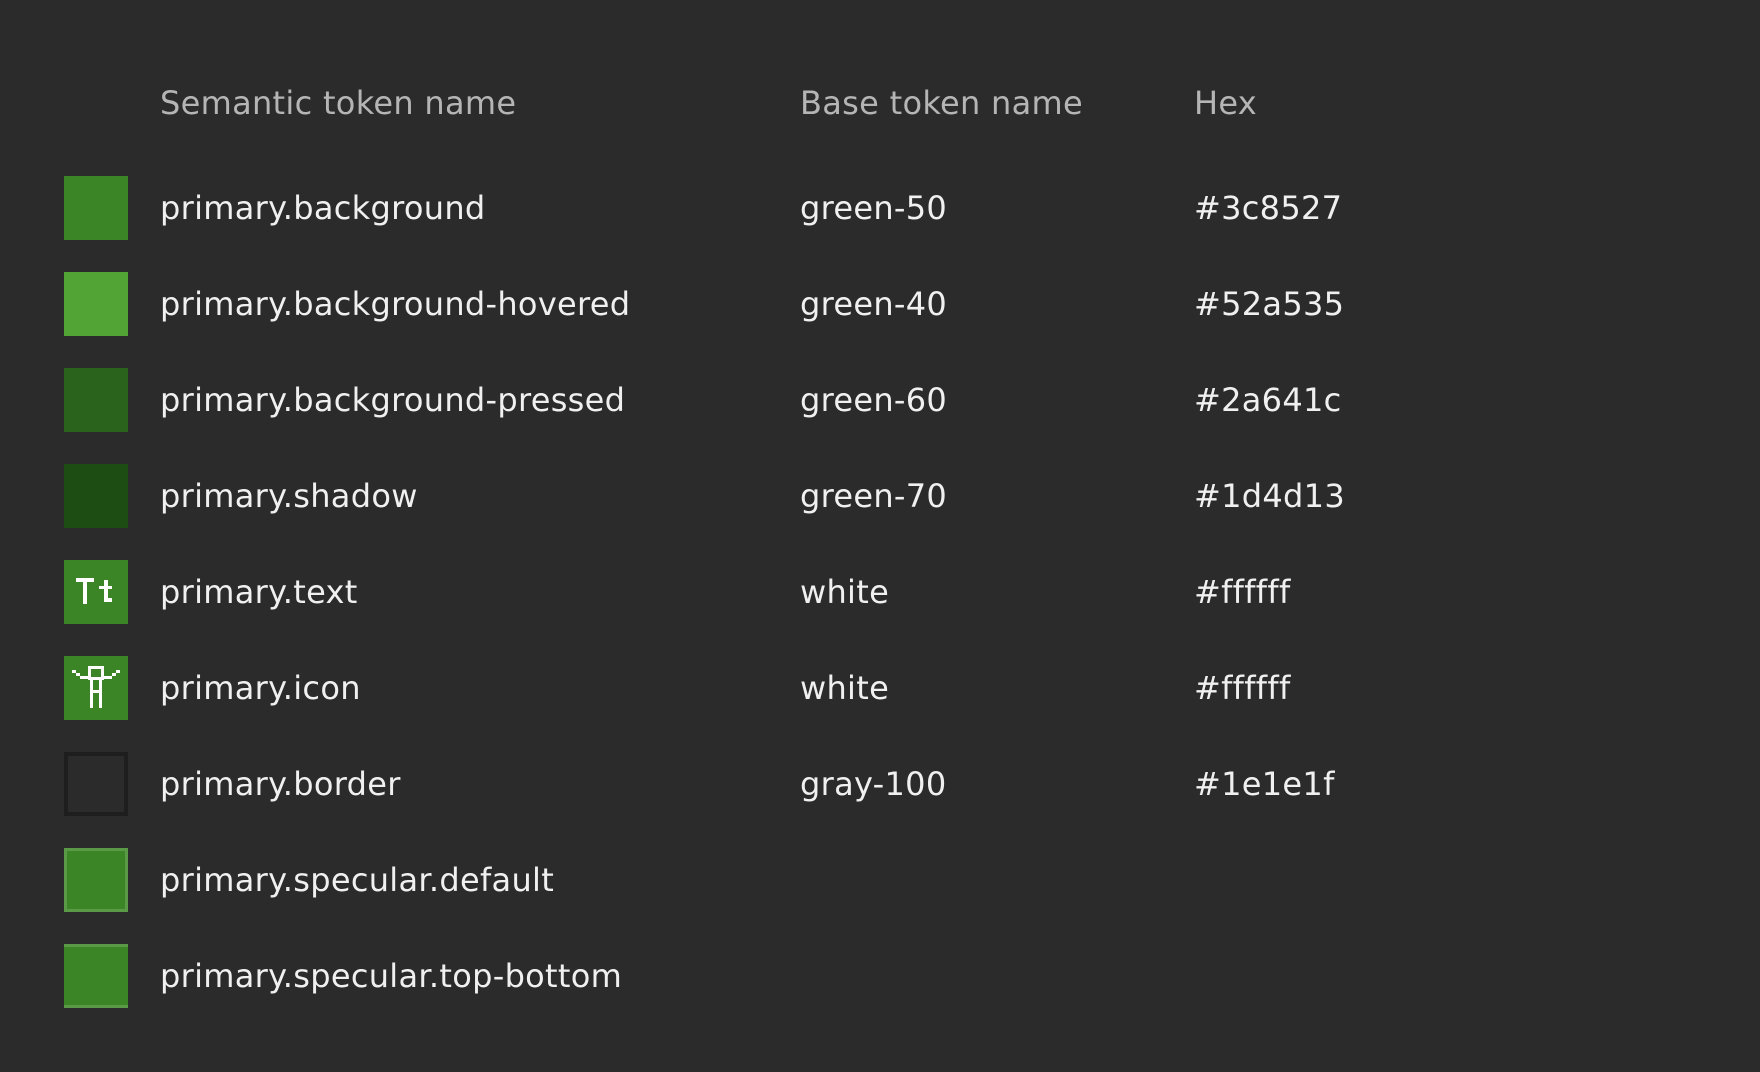 The image size is (1760, 1072). What do you see at coordinates (874, 208) in the screenshot?
I see `base-token-name: green-50` at bounding box center [874, 208].